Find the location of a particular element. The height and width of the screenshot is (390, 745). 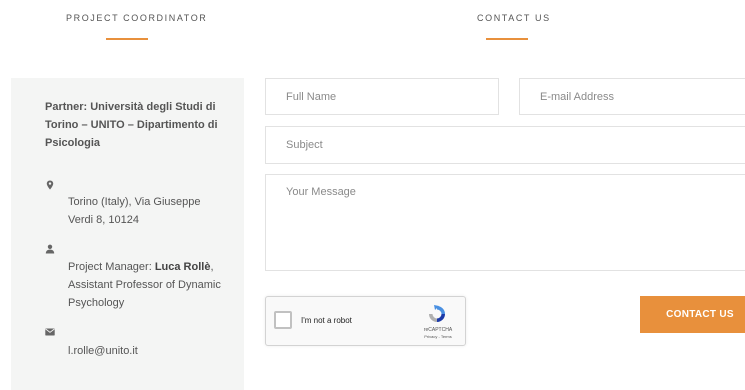

recaptcha-checkbox is located at coordinates (283, 320).